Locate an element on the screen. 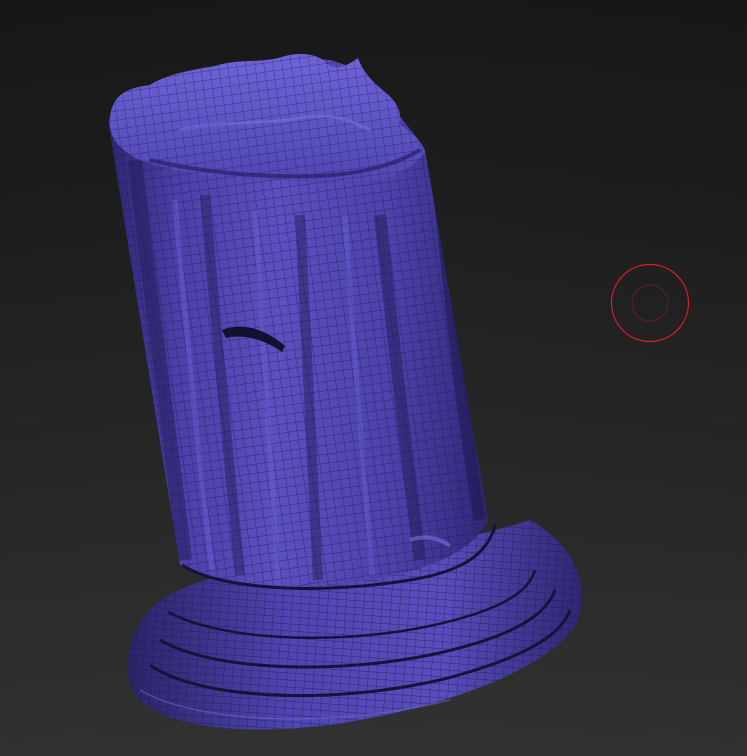  brush-cursor is located at coordinates (650, 303).